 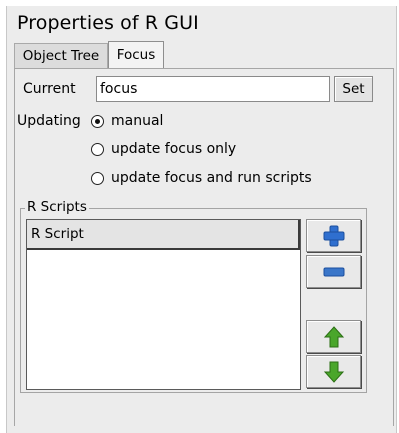 I want to click on radio-manual: manual, so click(x=127, y=121).